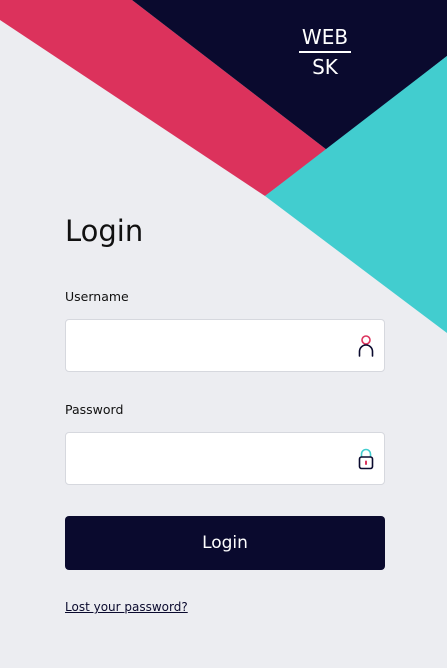  Describe the element at coordinates (366, 346) in the screenshot. I see `user-icon` at that location.